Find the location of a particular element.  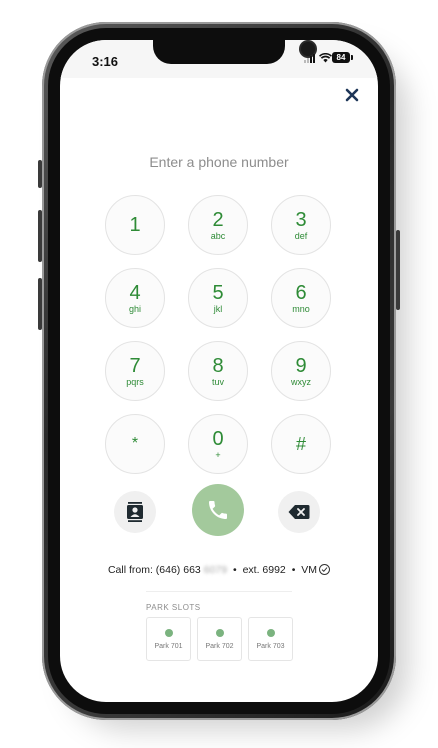

key-digit: 0 is located at coordinates (218, 438).